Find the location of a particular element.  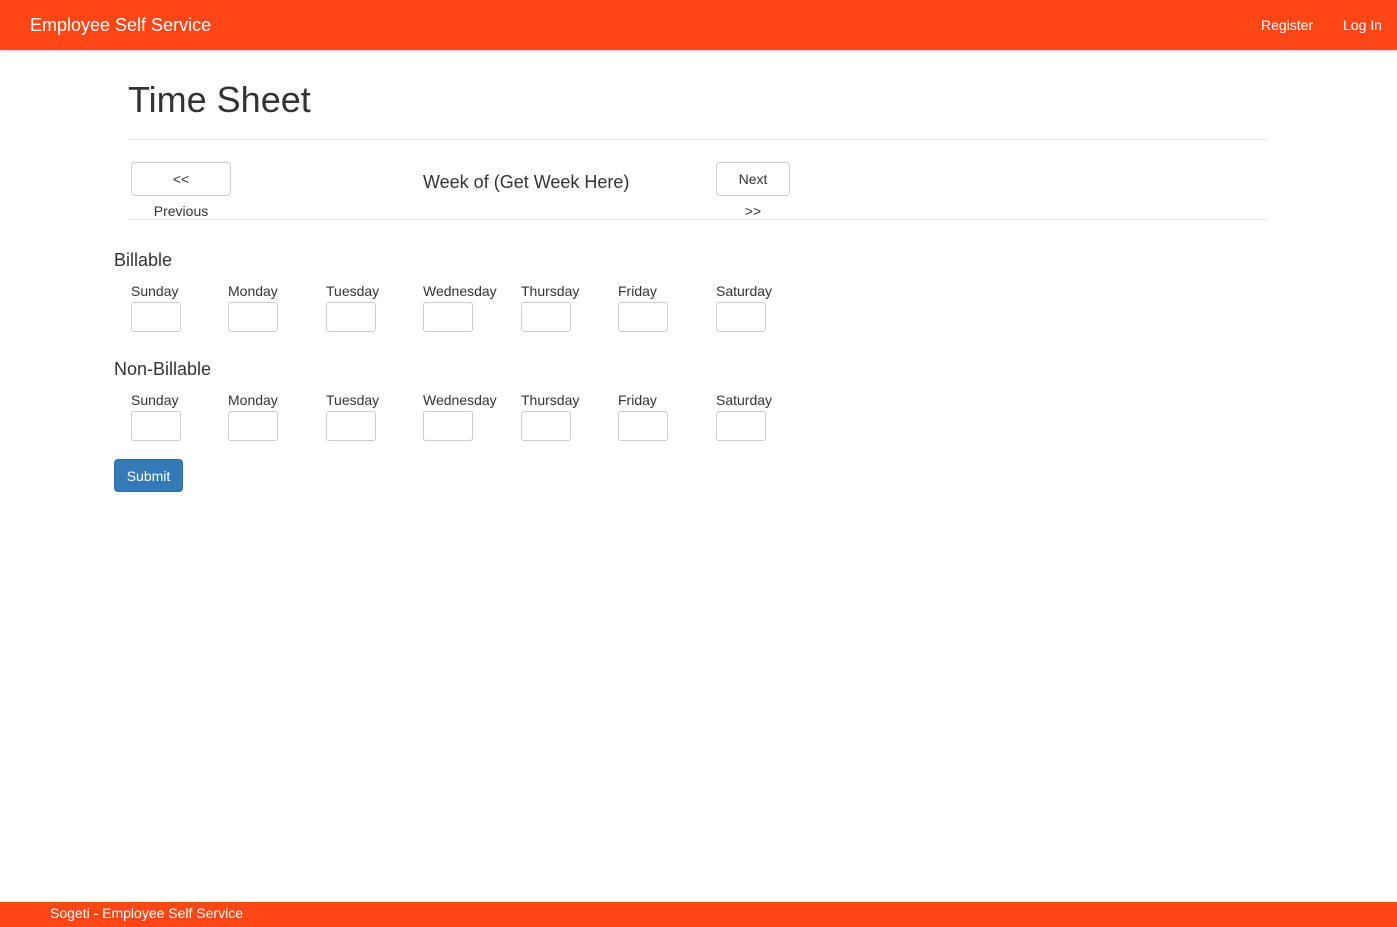

non-billable-wednesday-input is located at coordinates (448, 426).